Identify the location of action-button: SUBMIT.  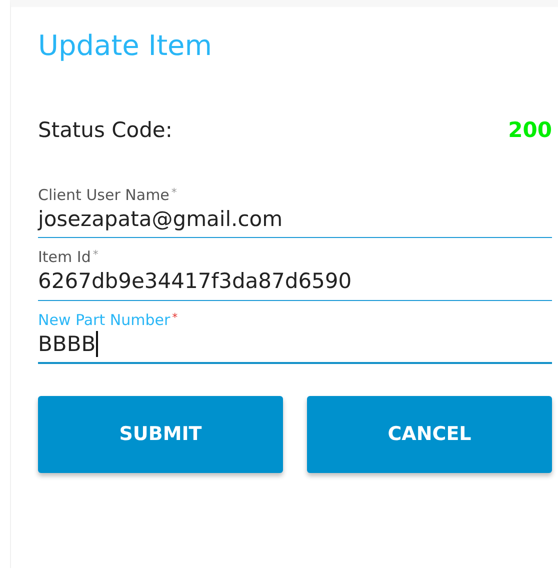
(160, 434).